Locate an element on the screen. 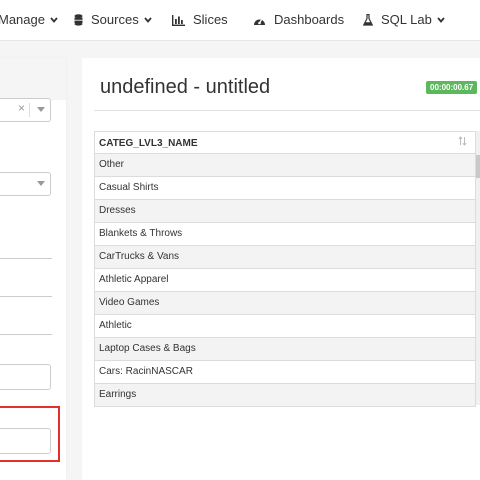 This screenshot has width=480, height=480. nav-slices-link: Slices is located at coordinates (200, 20).